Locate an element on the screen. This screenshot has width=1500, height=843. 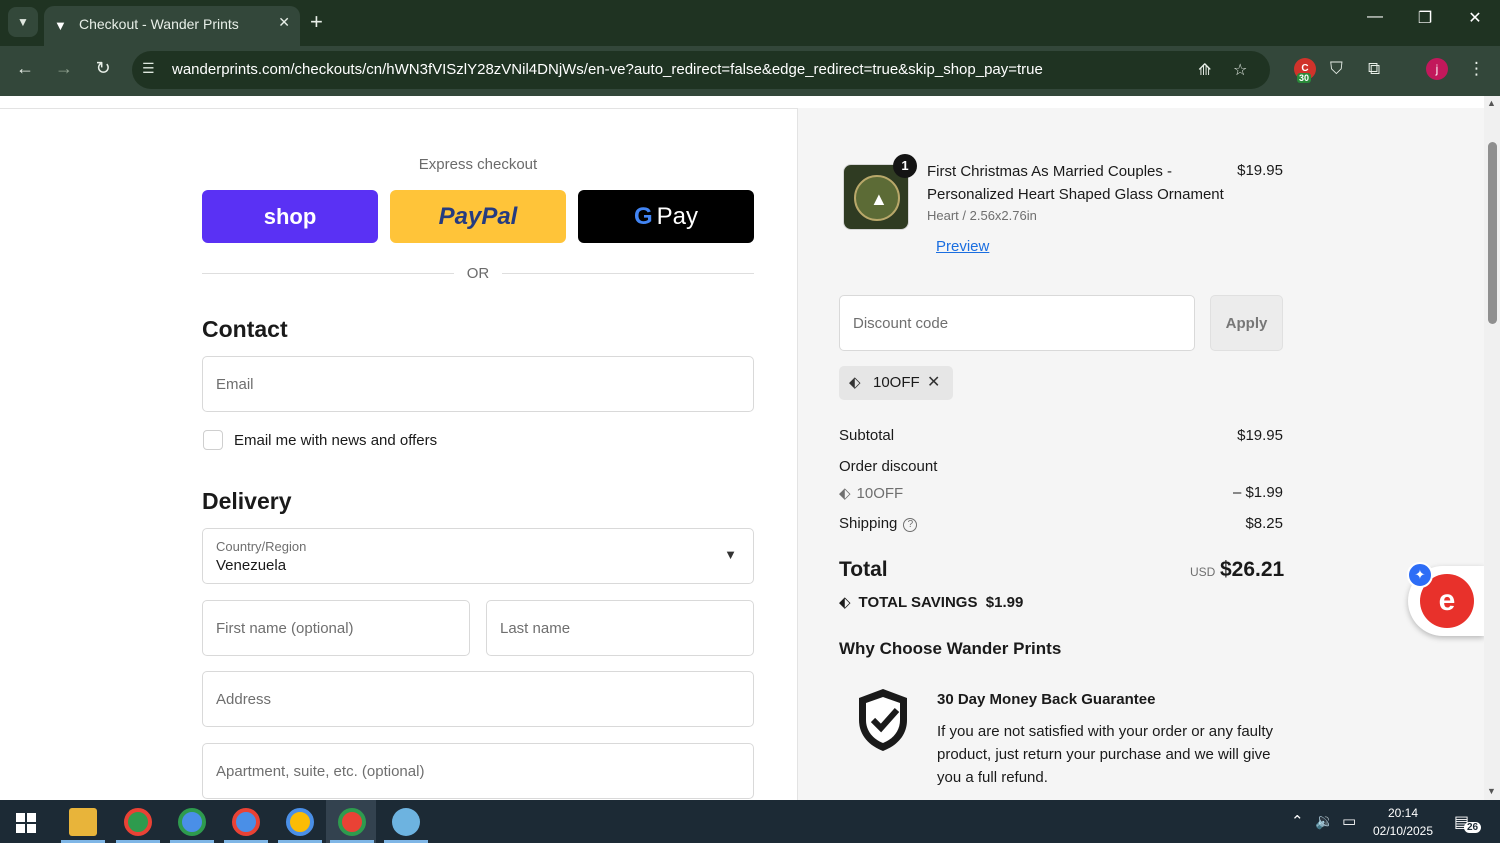
minimize-window-button: — is located at coordinates (1375, 17).